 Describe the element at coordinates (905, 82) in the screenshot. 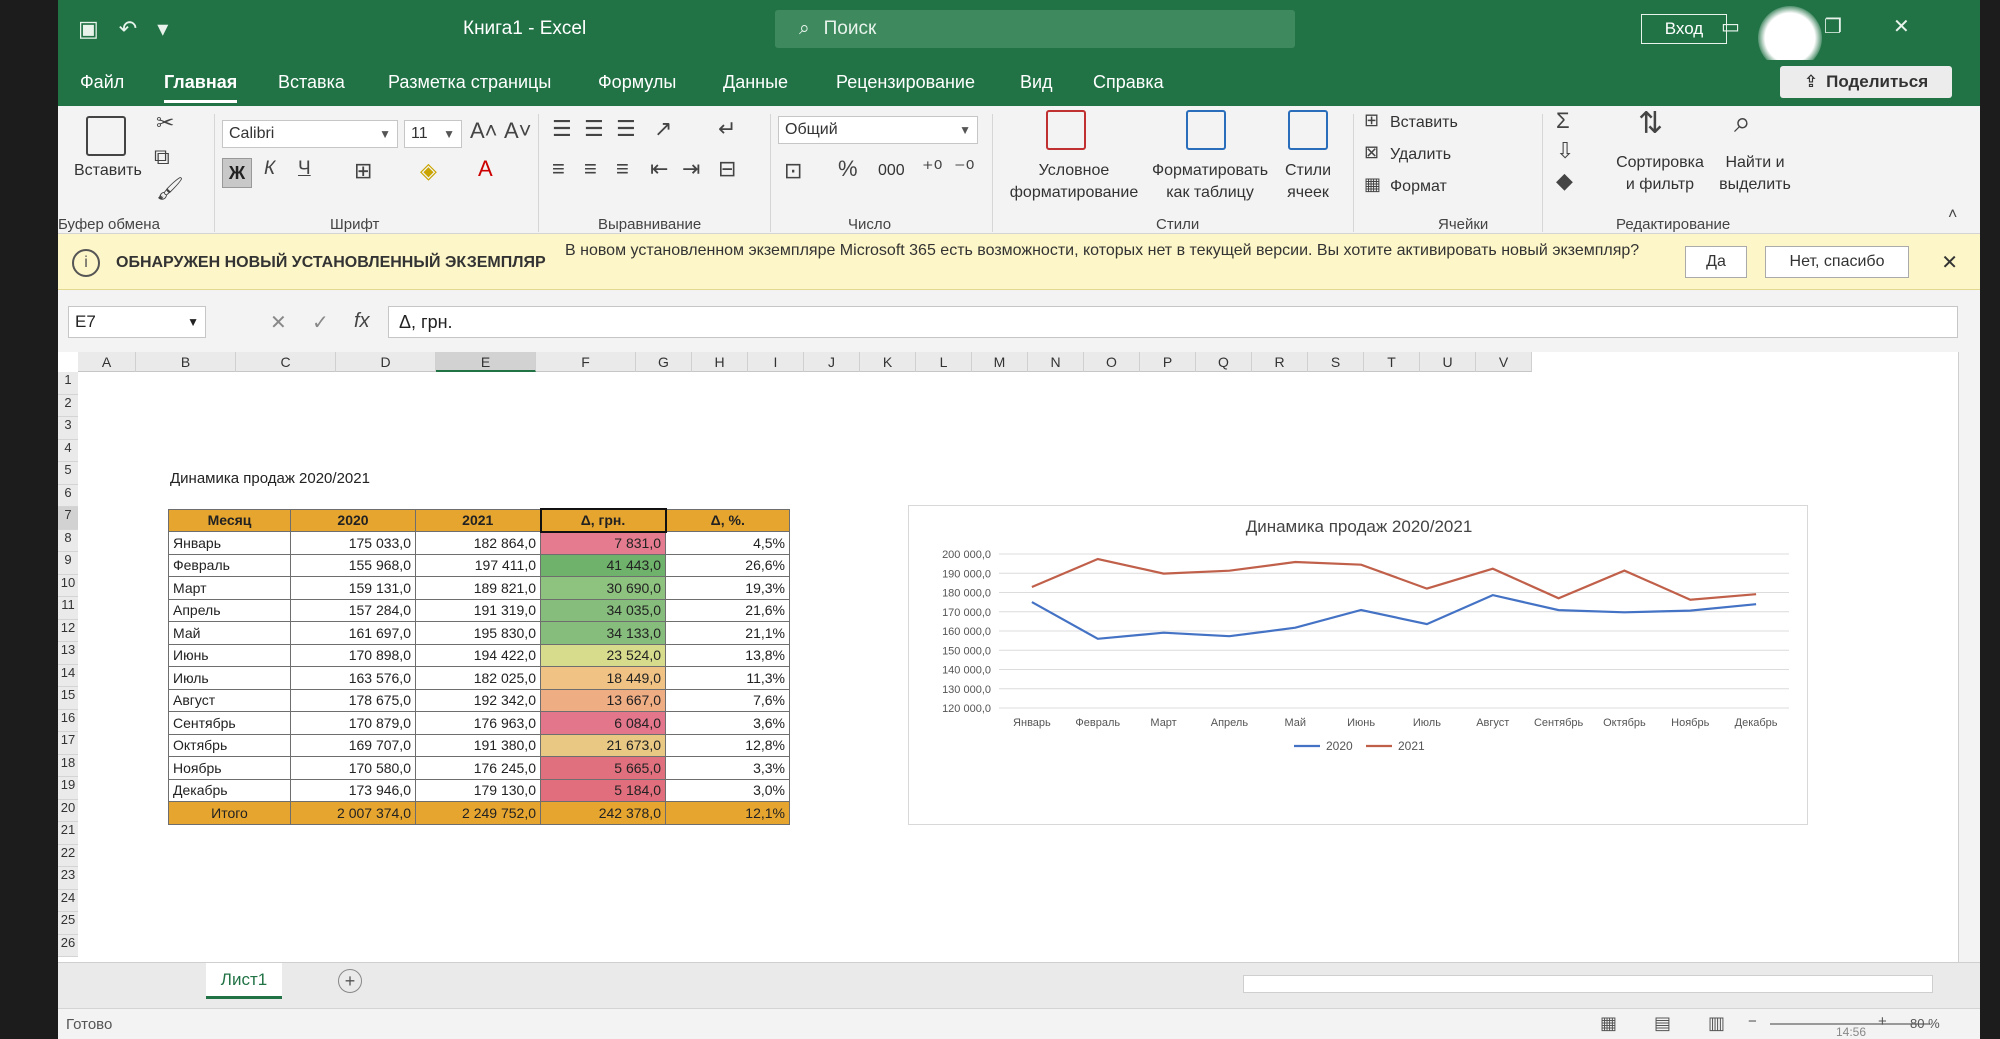

I see `tab-review: Рецензирование` at that location.